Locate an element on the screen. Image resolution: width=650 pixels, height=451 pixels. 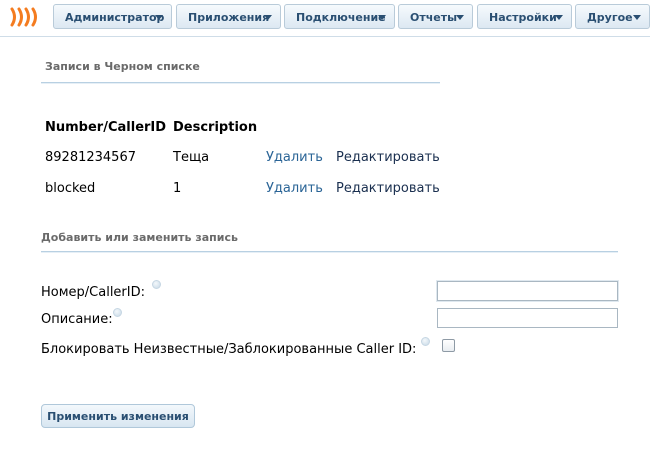
description-field-label: Описание: is located at coordinates (77, 319).